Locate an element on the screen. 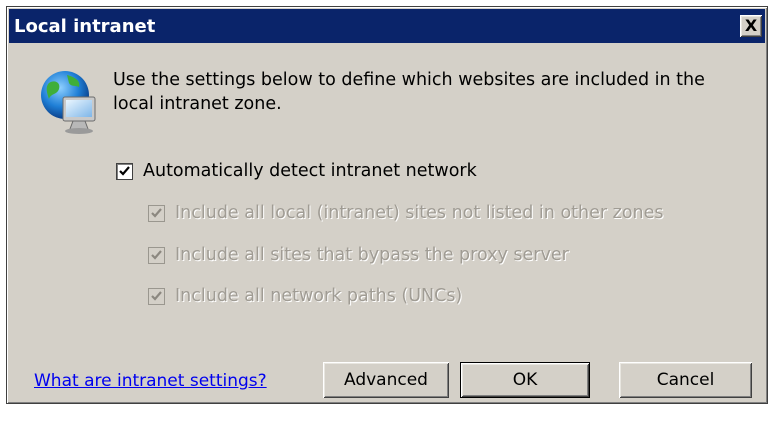 The width and height of the screenshot is (772, 426). close-icon: X is located at coordinates (751, 25).